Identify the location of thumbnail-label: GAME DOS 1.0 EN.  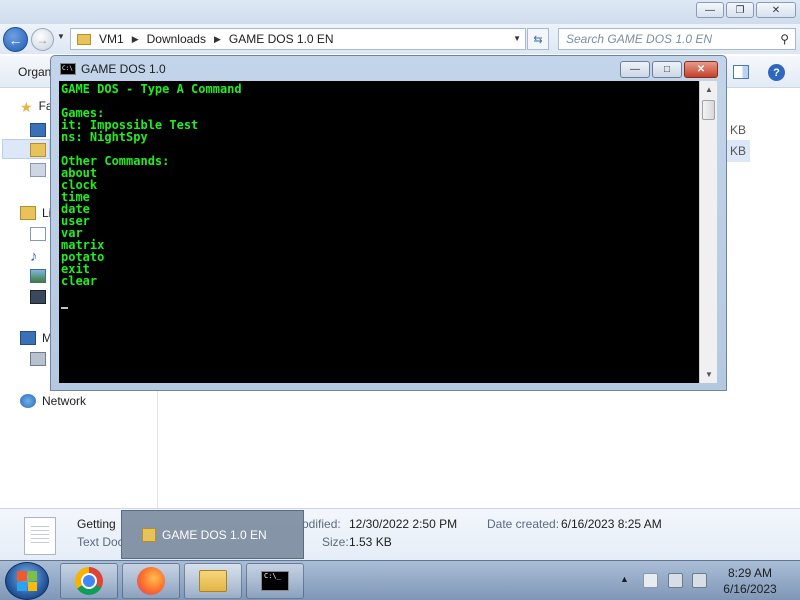
(214, 535).